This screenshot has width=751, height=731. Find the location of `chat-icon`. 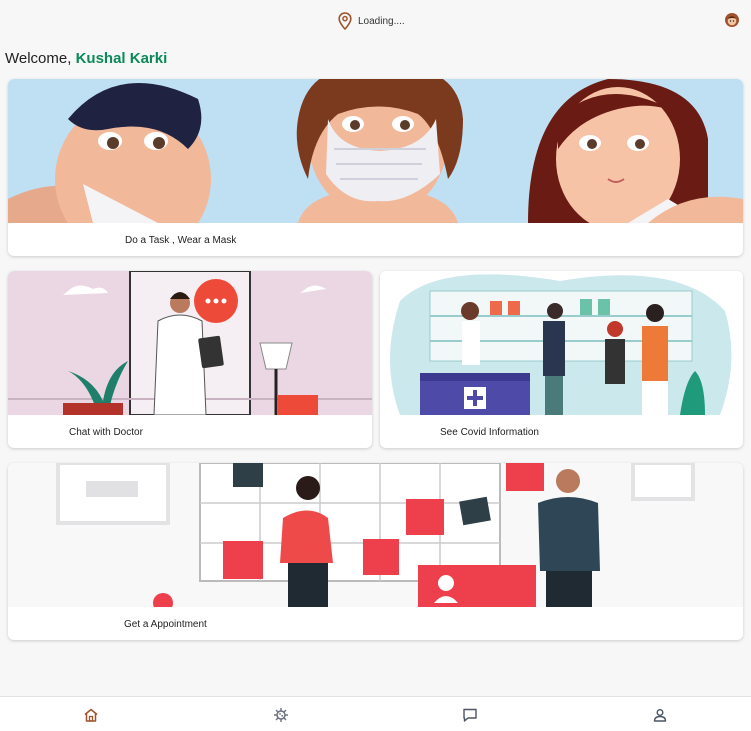

chat-icon is located at coordinates (470, 715).